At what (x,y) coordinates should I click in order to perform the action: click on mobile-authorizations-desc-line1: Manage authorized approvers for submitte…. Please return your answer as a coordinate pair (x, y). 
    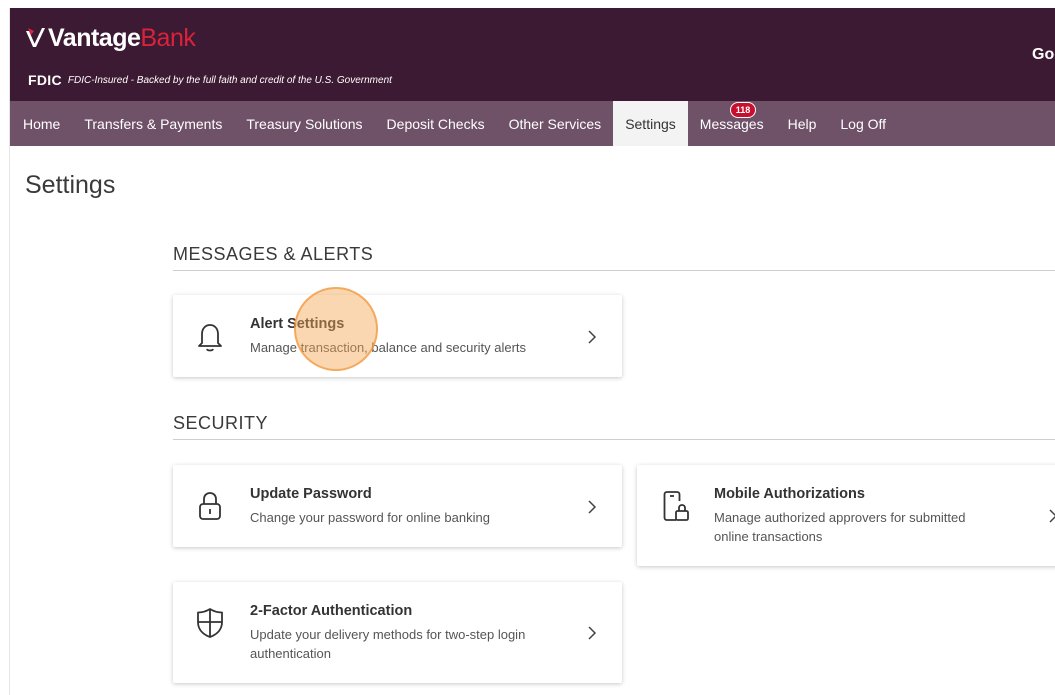
    Looking at the image, I should click on (840, 517).